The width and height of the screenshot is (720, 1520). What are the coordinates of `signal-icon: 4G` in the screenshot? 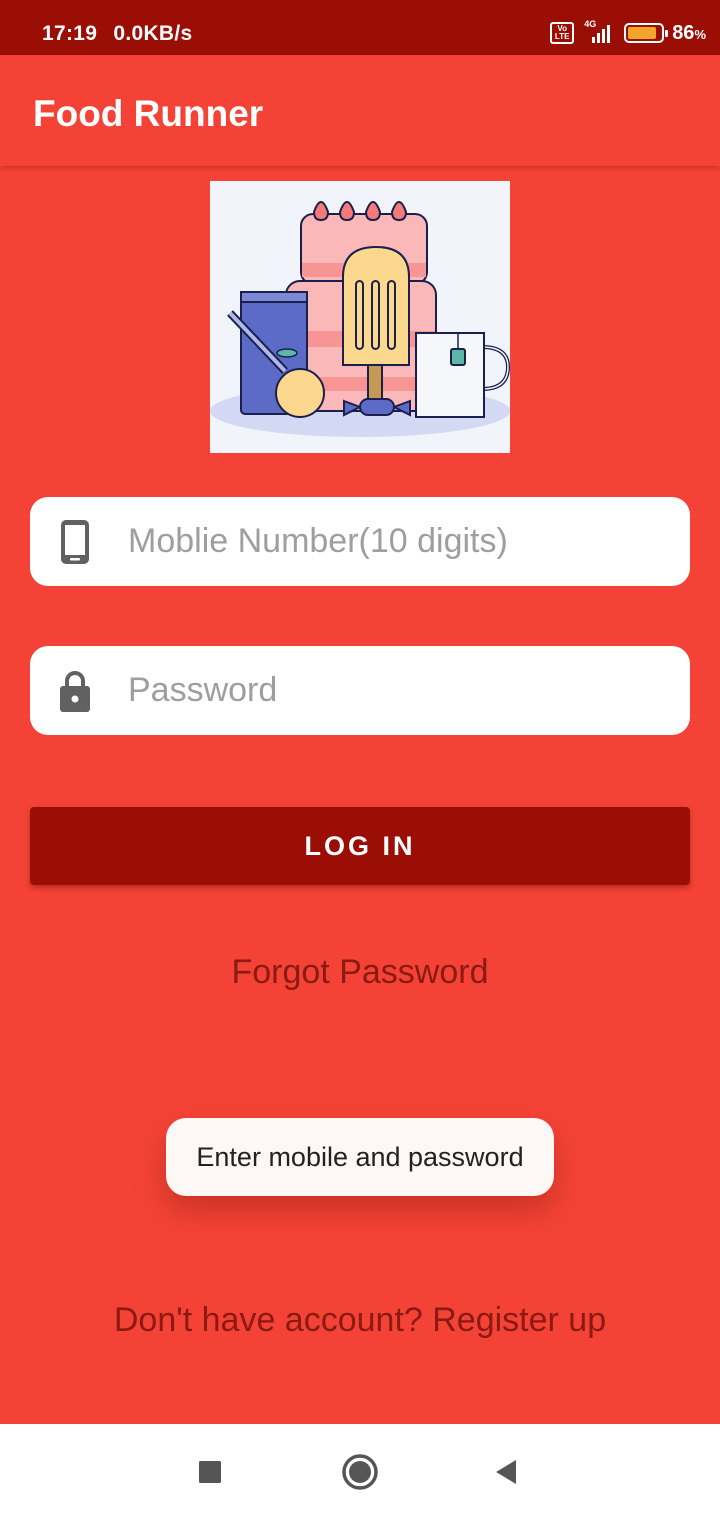 It's located at (599, 32).